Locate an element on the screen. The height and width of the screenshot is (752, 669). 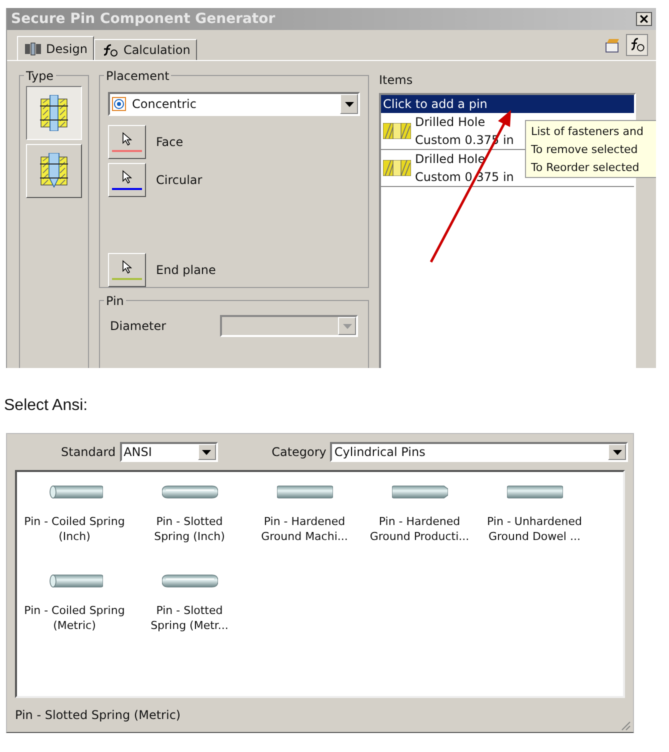
item-text: Click to add a pin is located at coordinates (435, 104).